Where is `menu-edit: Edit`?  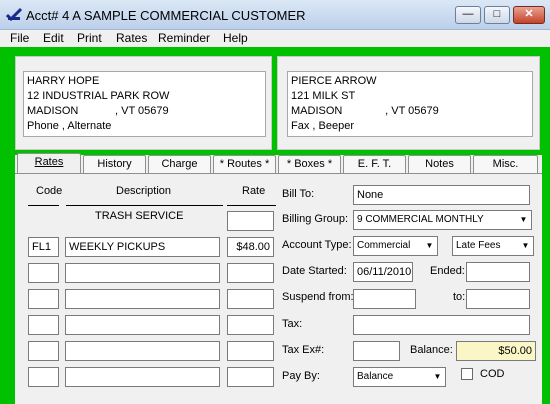
menu-edit: Edit is located at coordinates (53, 38).